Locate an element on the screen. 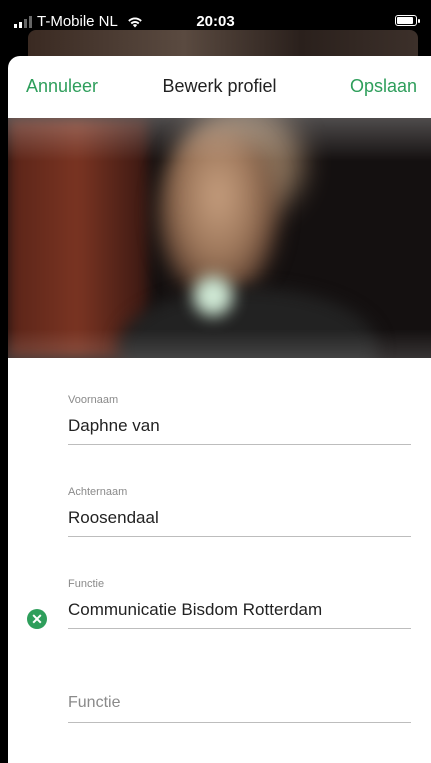 Image resolution: width=431 pixels, height=763 pixels. function-label: Functie is located at coordinates (86, 584).